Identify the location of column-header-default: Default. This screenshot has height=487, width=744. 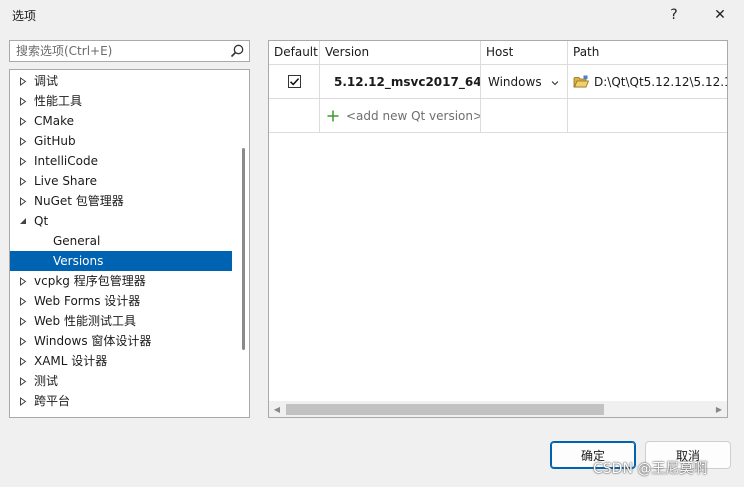
(294, 53).